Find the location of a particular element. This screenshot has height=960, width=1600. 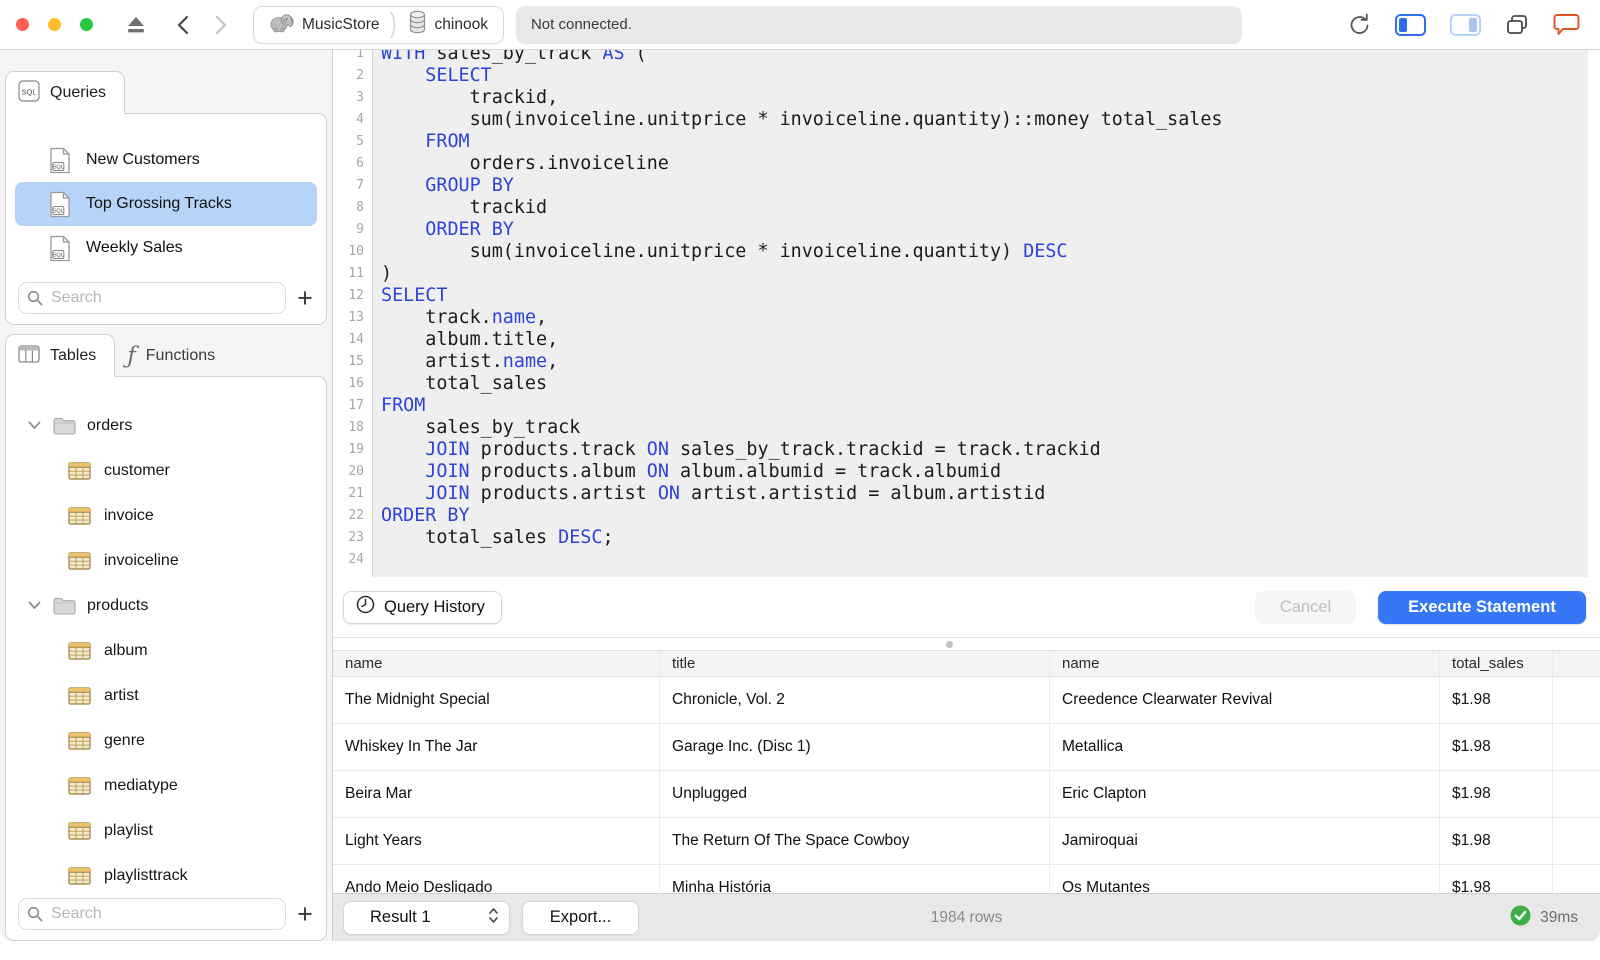

code-line: WITH sales_by_track AS ( is located at coordinates (984, 57).